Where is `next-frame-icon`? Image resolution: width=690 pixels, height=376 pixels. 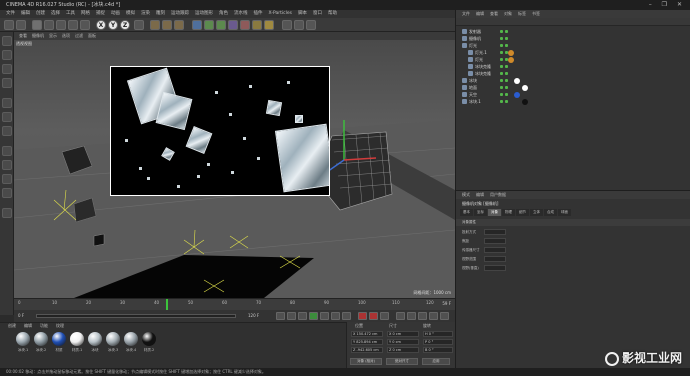 next-frame-icon is located at coordinates (324, 316).